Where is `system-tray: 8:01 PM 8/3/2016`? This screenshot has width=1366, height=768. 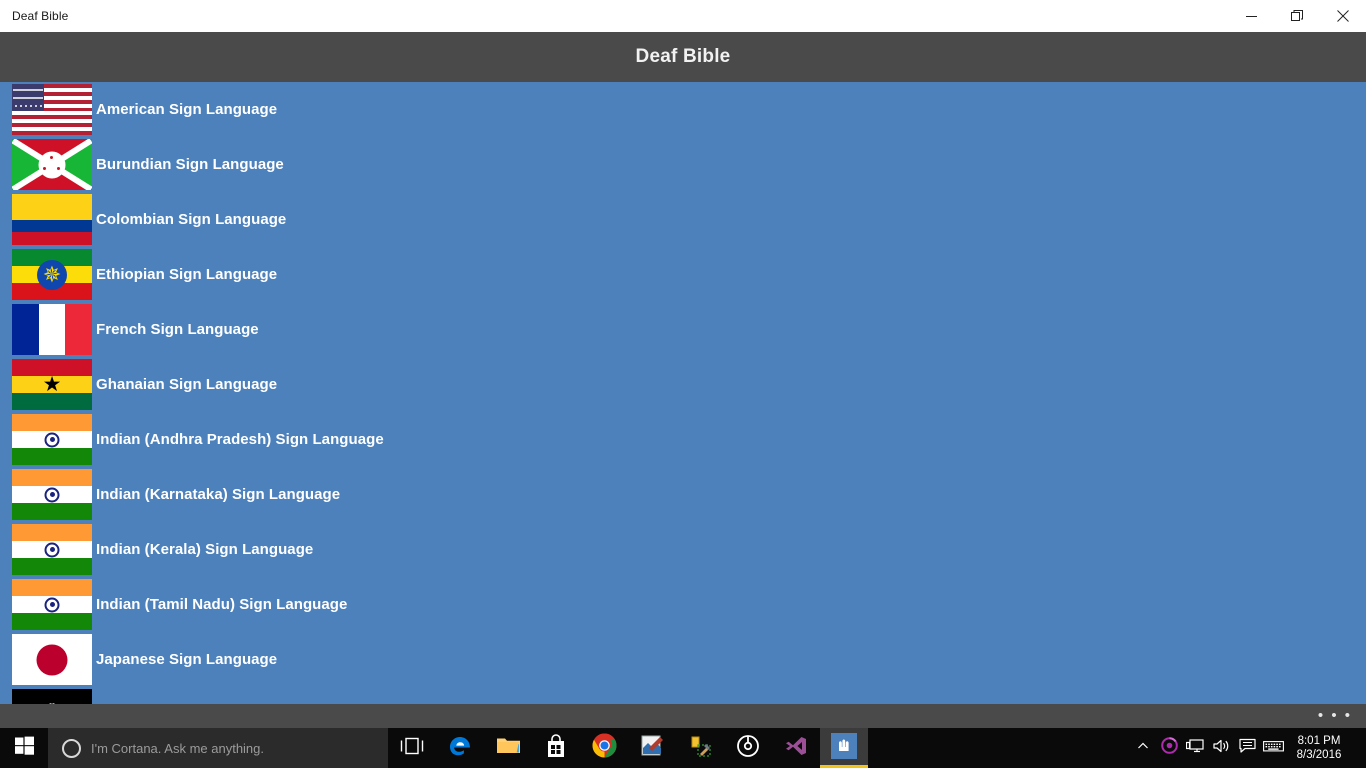
system-tray: 8:01 PM 8/3/2016 is located at coordinates (1248, 748).